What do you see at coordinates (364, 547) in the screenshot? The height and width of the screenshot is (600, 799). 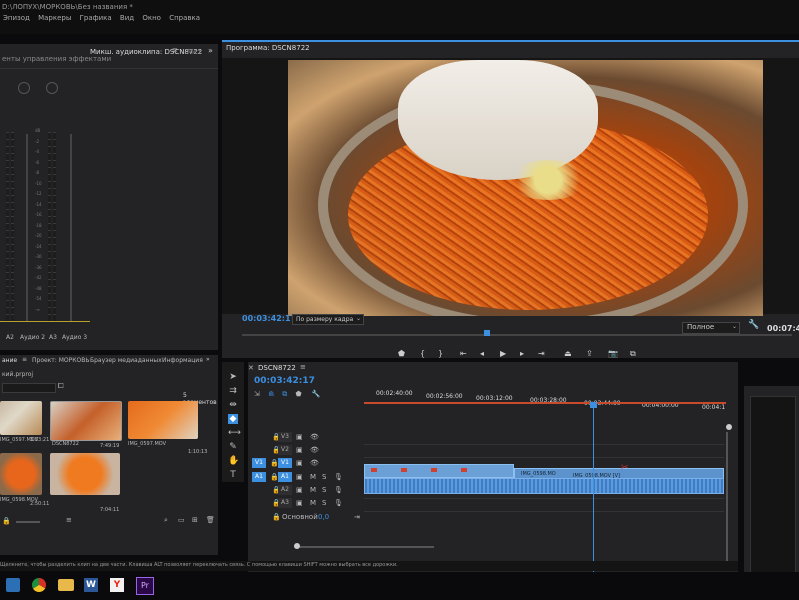 I see `timeline-h-scrollbar` at bounding box center [364, 547].